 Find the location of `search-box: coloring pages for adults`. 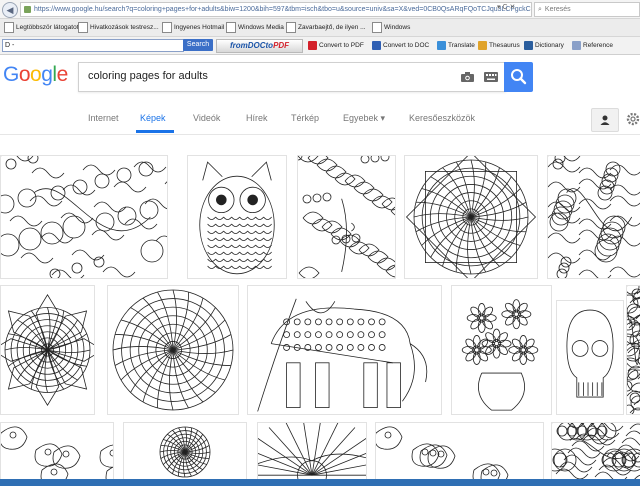

search-box: coloring pages for adults is located at coordinates (292, 77).